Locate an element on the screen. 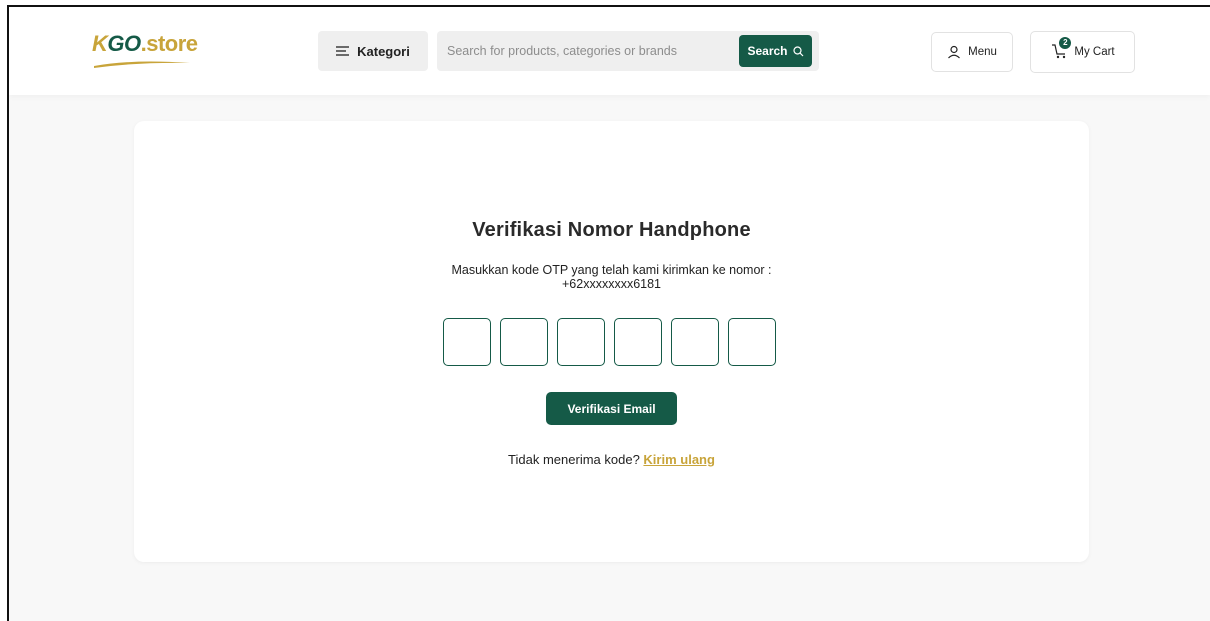 The height and width of the screenshot is (621, 1210). logo-go: GO is located at coordinates (124, 43).